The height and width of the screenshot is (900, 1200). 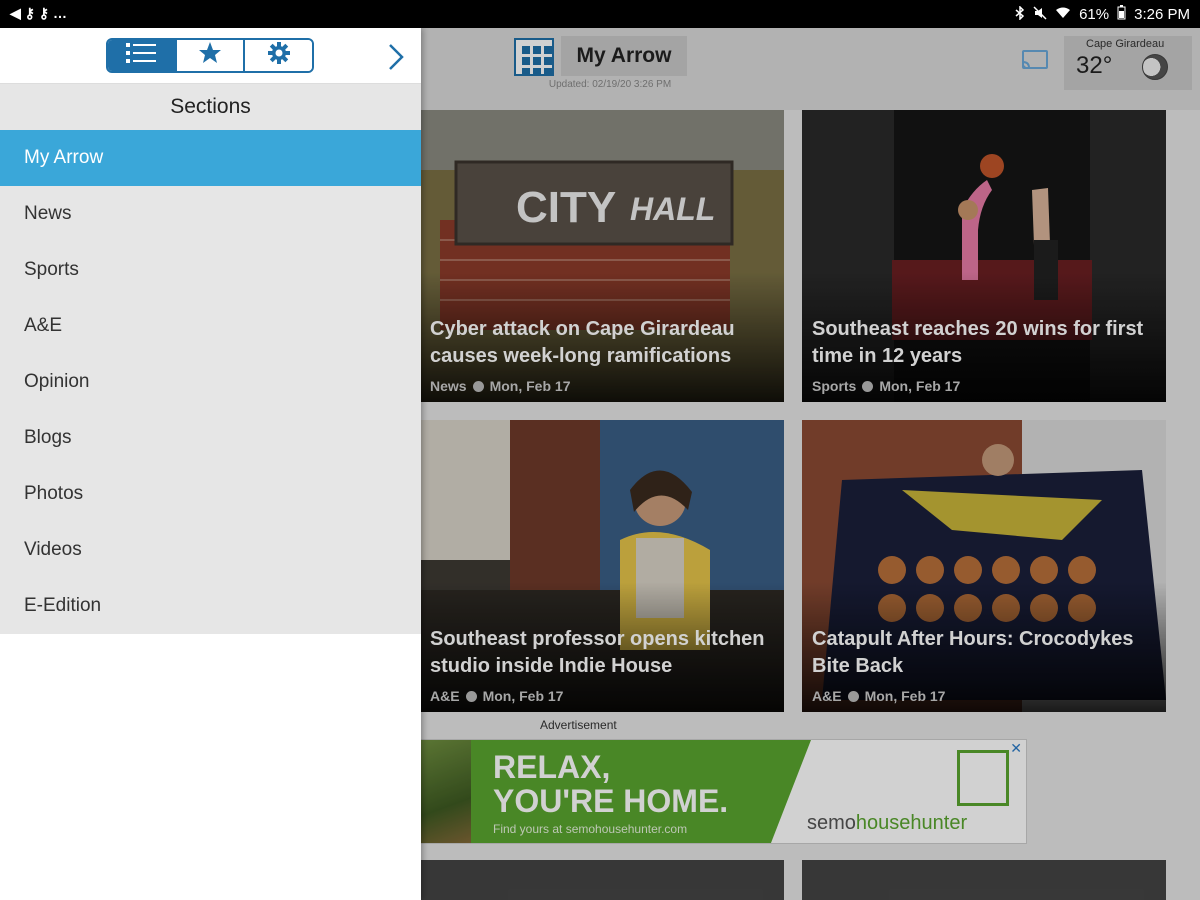 What do you see at coordinates (1040, 14) in the screenshot?
I see `mute-icon` at bounding box center [1040, 14].